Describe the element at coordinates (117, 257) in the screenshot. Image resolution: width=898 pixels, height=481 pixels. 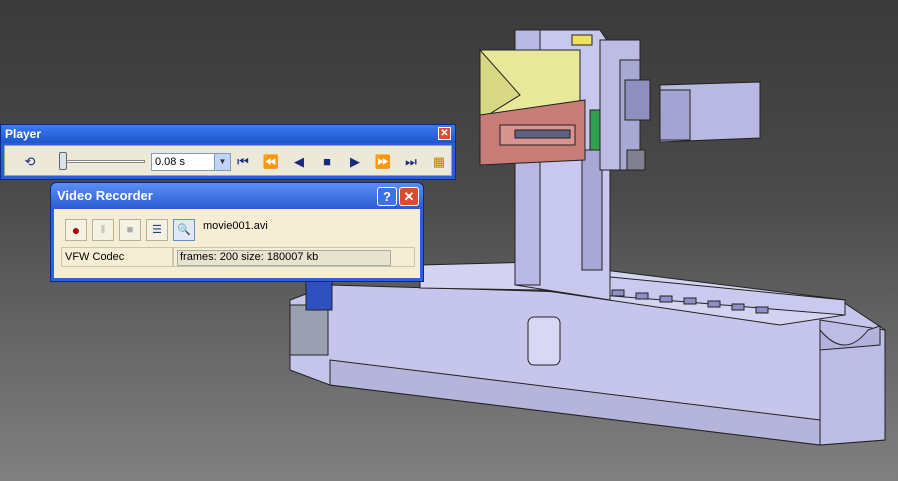
I see `codec-field: VFW Codec` at that location.